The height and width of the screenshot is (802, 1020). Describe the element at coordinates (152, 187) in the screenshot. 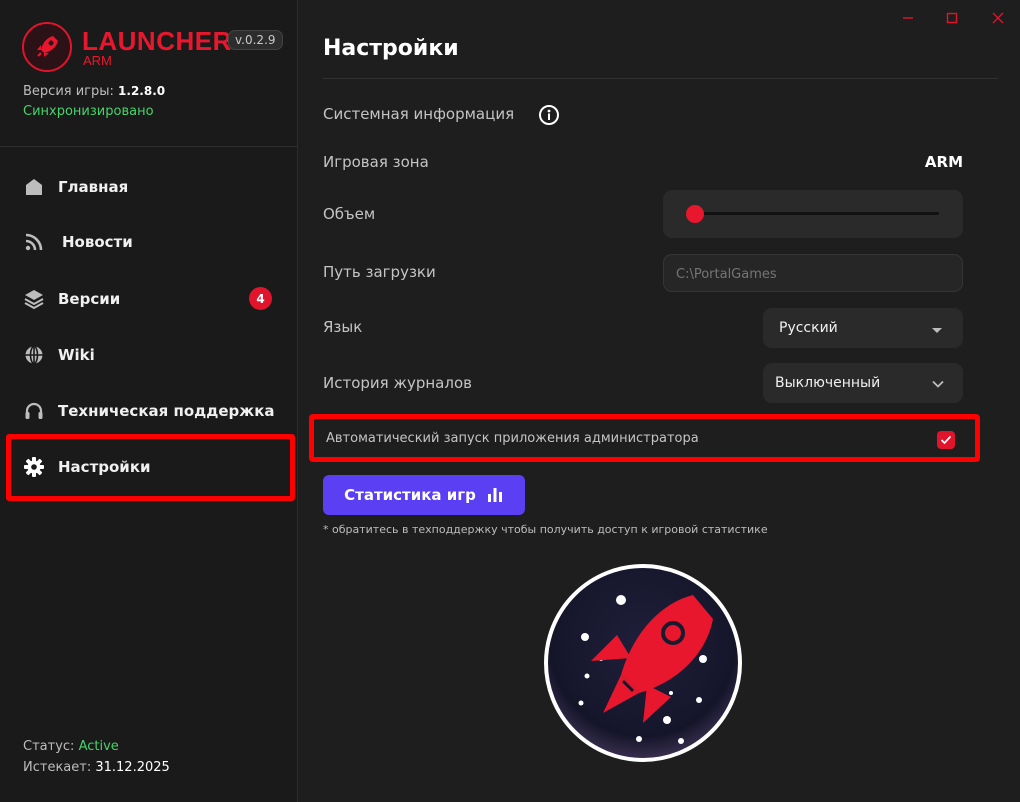

I see `sidebar-item-home: Главная` at that location.